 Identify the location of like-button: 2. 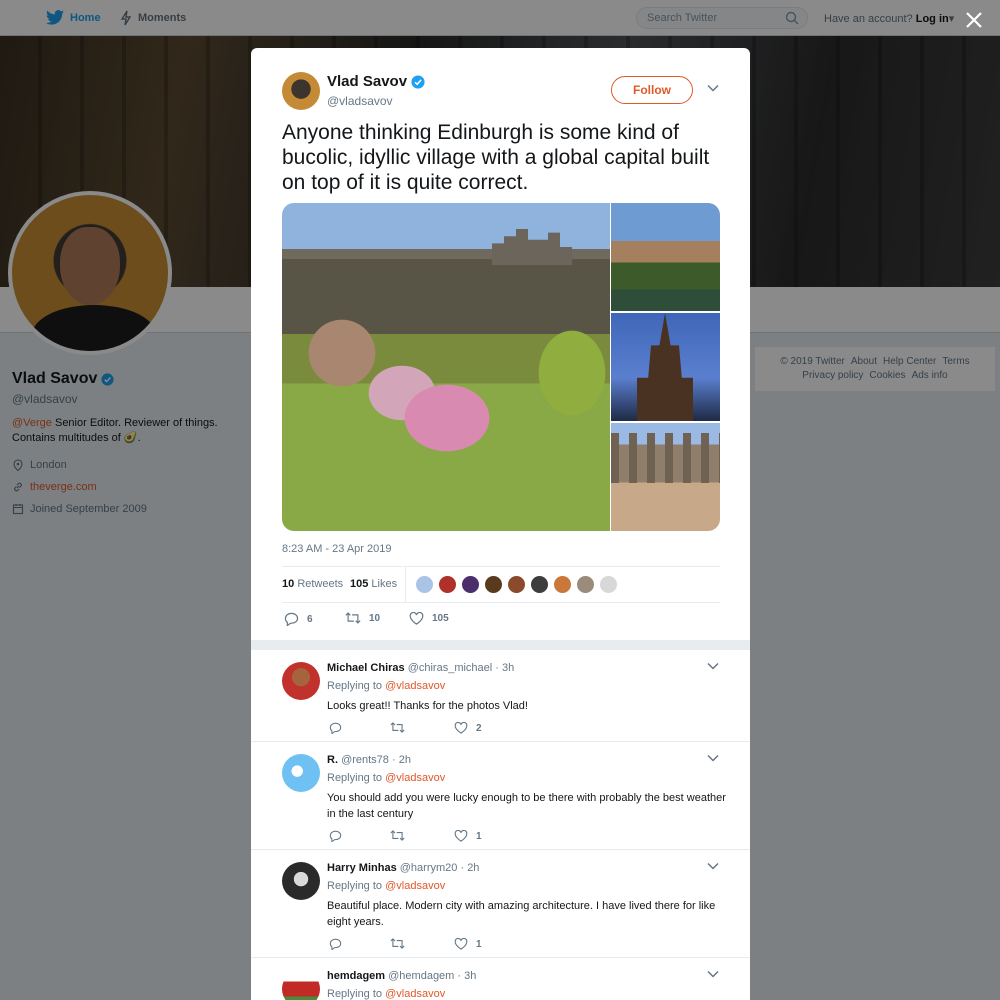
(468, 728).